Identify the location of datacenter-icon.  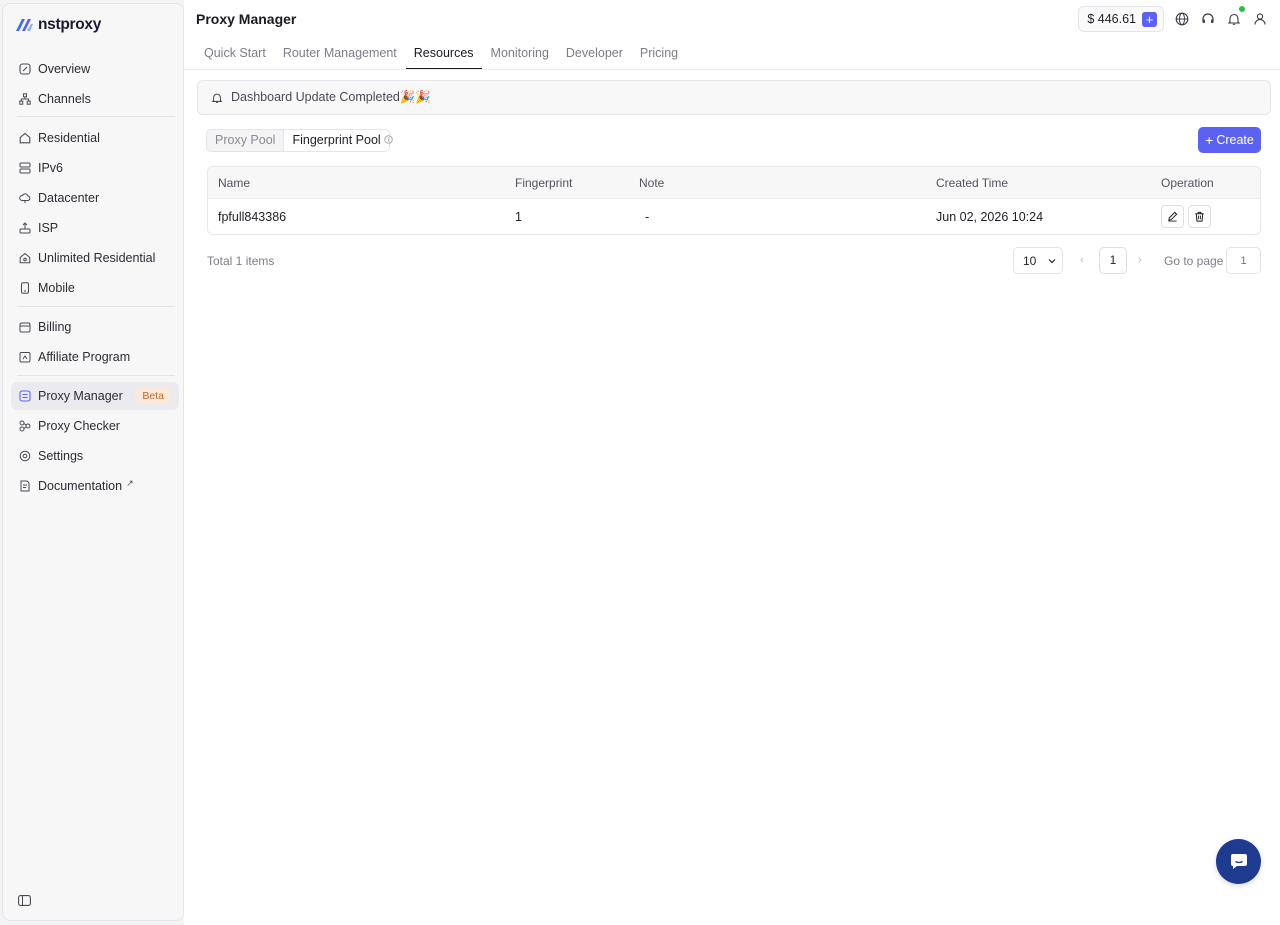
(25, 198).